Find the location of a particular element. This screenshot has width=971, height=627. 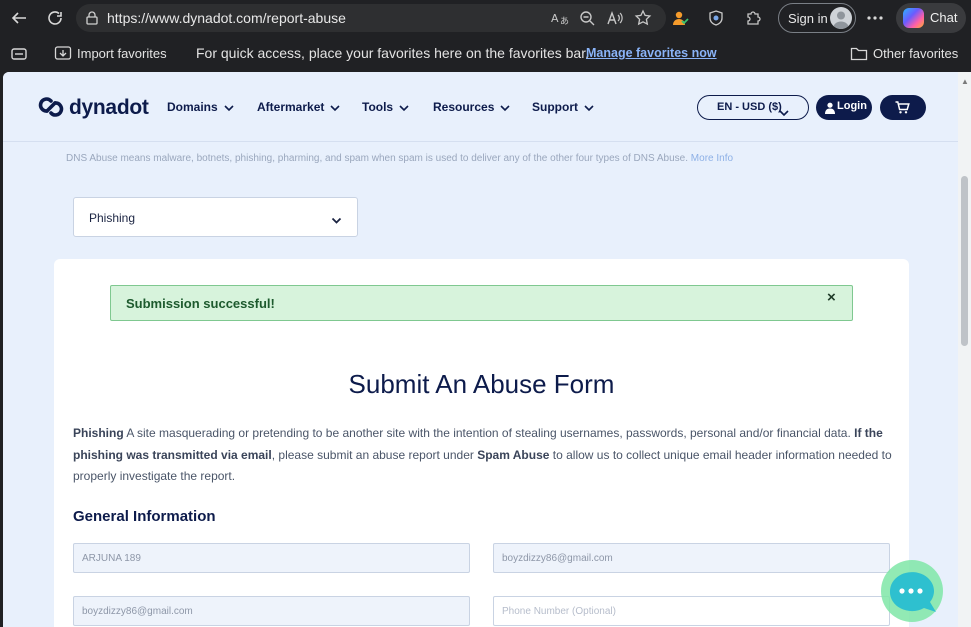

folder-icon is located at coordinates (859, 56).